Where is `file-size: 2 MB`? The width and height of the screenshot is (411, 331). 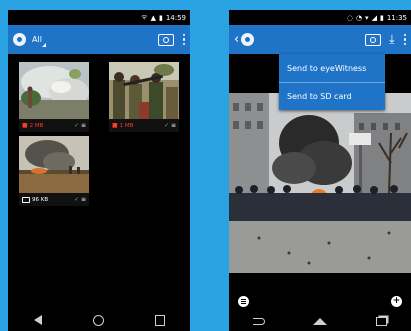 file-size: 2 MB is located at coordinates (36, 125).